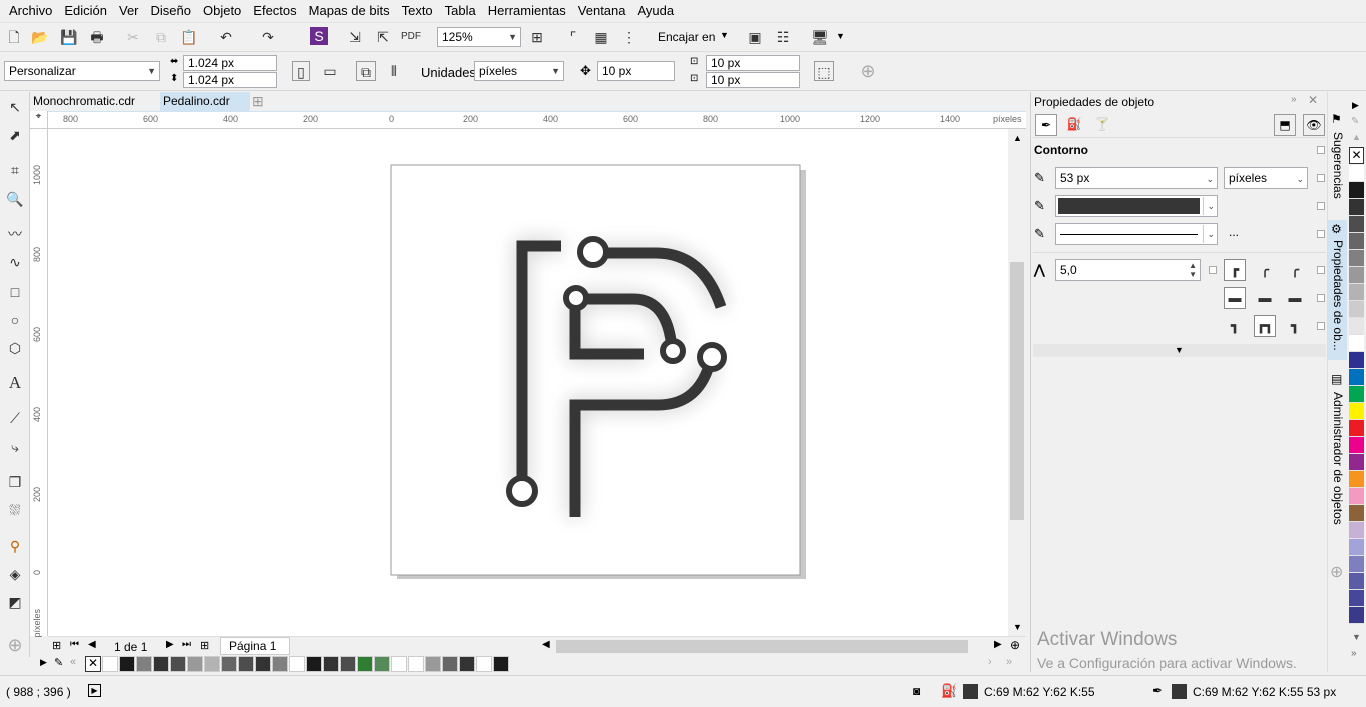 The width and height of the screenshot is (1366, 707). Describe the element at coordinates (170, 644) in the screenshot. I see `next-page-icon: ▶` at that location.